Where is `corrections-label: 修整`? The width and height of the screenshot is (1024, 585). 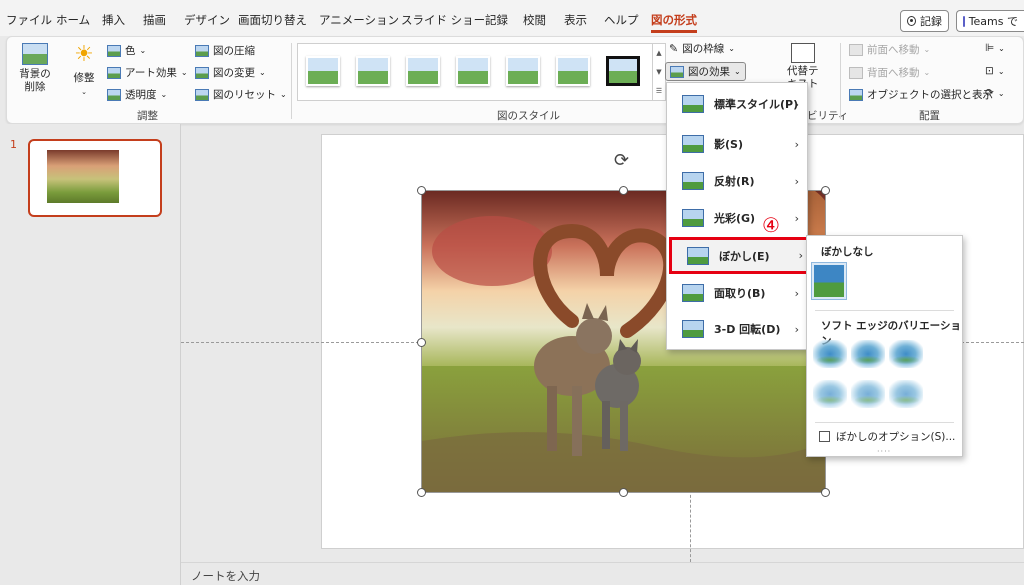 corrections-label: 修整 is located at coordinates (84, 78).